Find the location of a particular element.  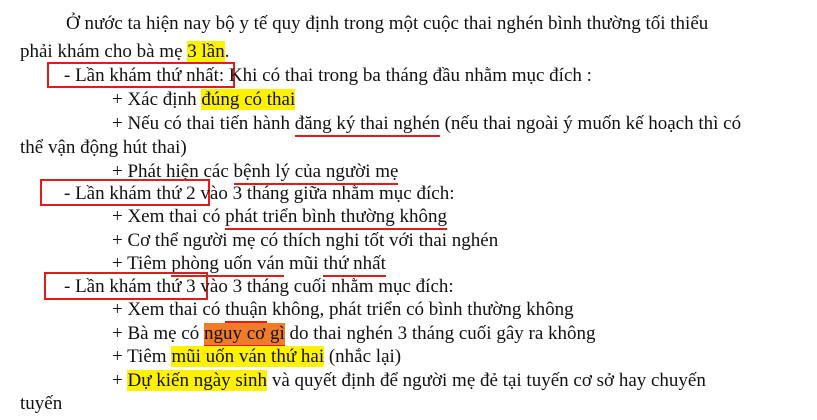

visit-3-item-3: + Tiêm mũi uốn ván thứ hai (nhắc lại) is located at coordinates (257, 356).